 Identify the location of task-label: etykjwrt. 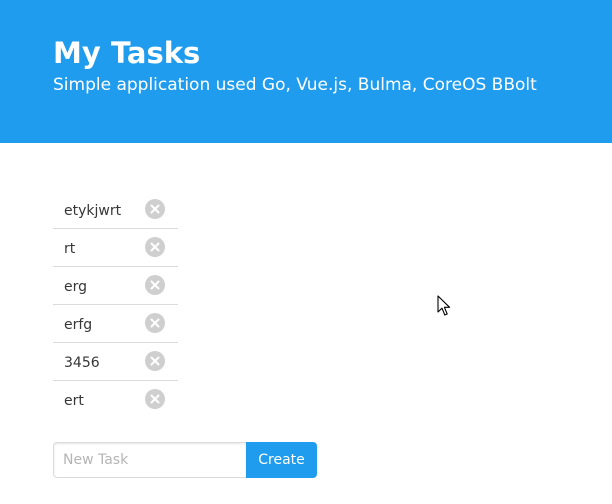
(93, 211).